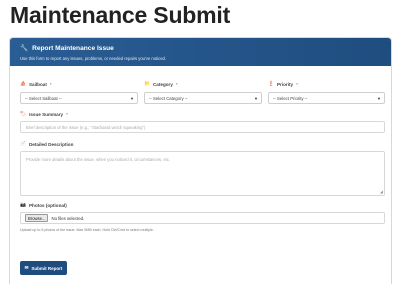  I want to click on card-title-text: Report Maintenance Issue, so click(73, 48).